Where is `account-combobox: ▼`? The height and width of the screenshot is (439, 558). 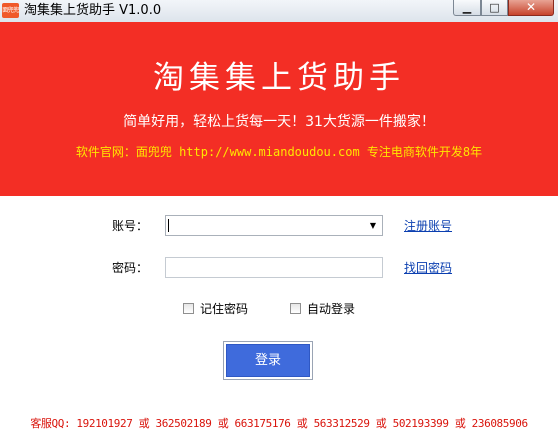 account-combobox: ▼ is located at coordinates (274, 225).